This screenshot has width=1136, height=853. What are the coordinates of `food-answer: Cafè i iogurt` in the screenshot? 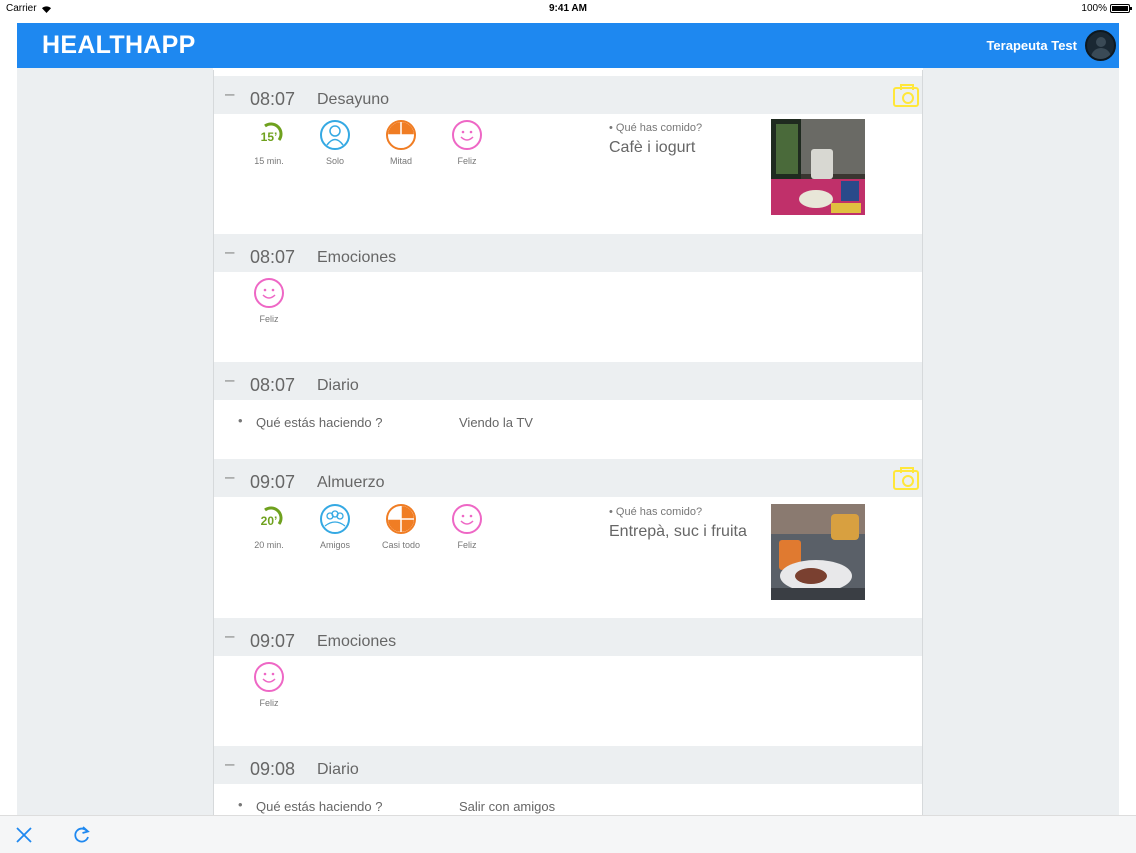 It's located at (652, 147).